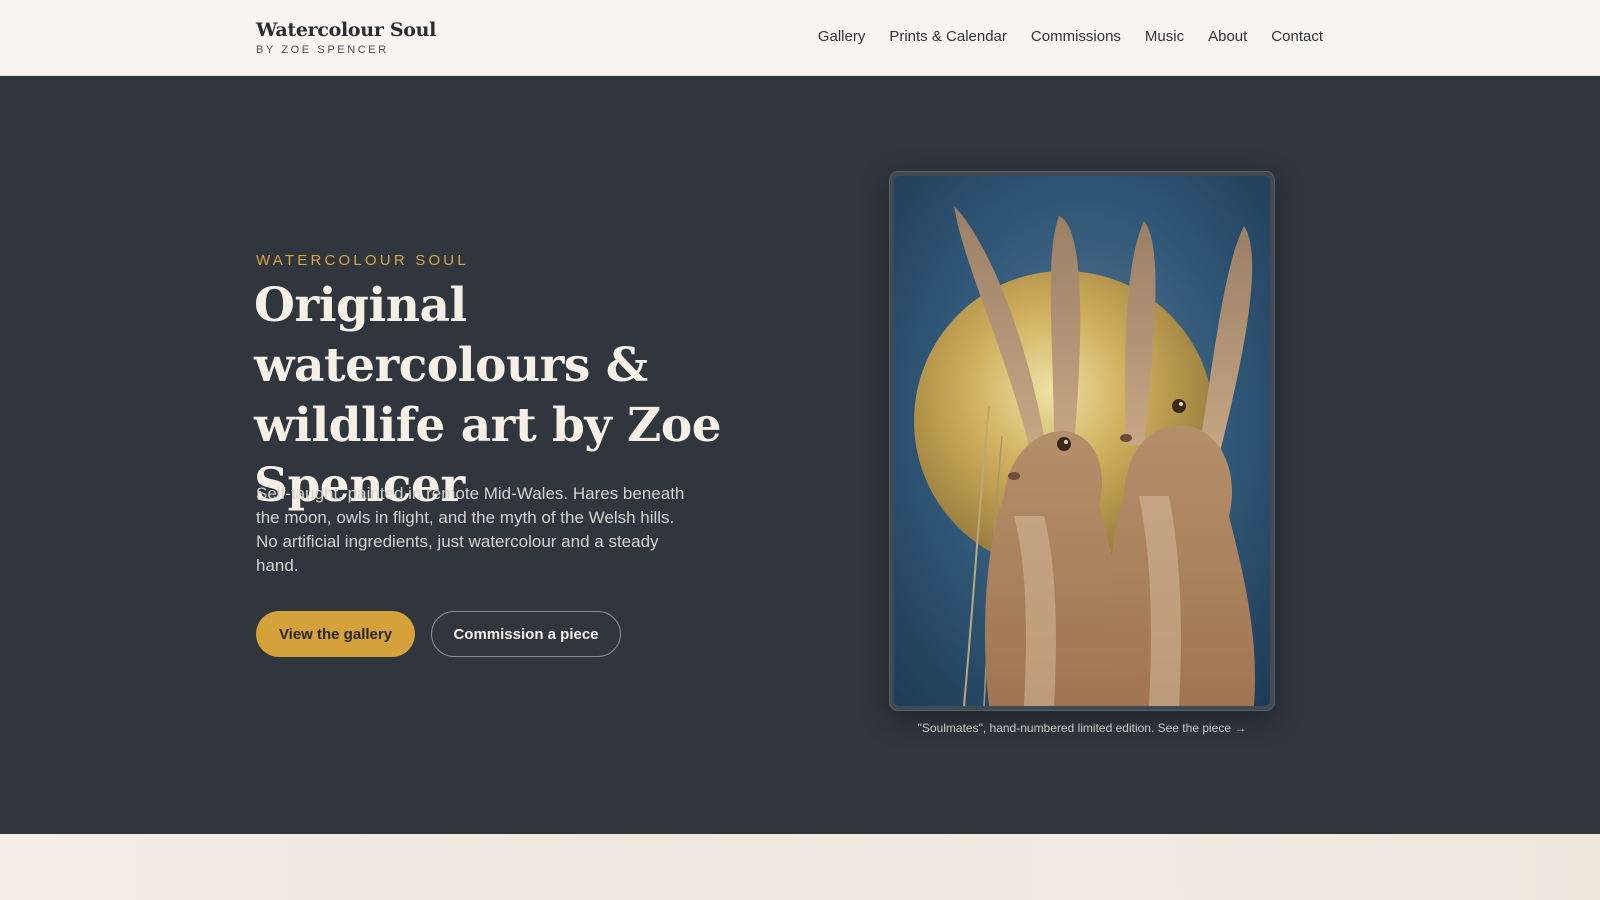 The width and height of the screenshot is (1600, 900). I want to click on nav-commissions: Commissions, so click(1076, 37).